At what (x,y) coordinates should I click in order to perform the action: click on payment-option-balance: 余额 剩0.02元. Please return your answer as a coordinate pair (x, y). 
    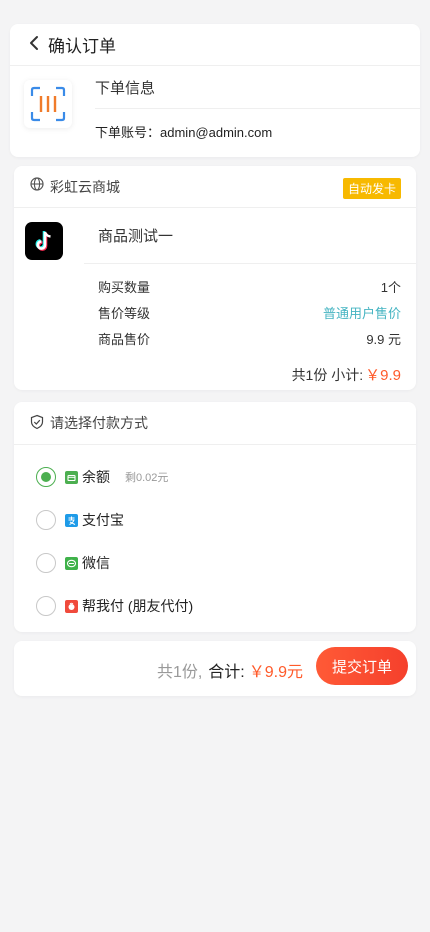
    Looking at the image, I should click on (102, 477).